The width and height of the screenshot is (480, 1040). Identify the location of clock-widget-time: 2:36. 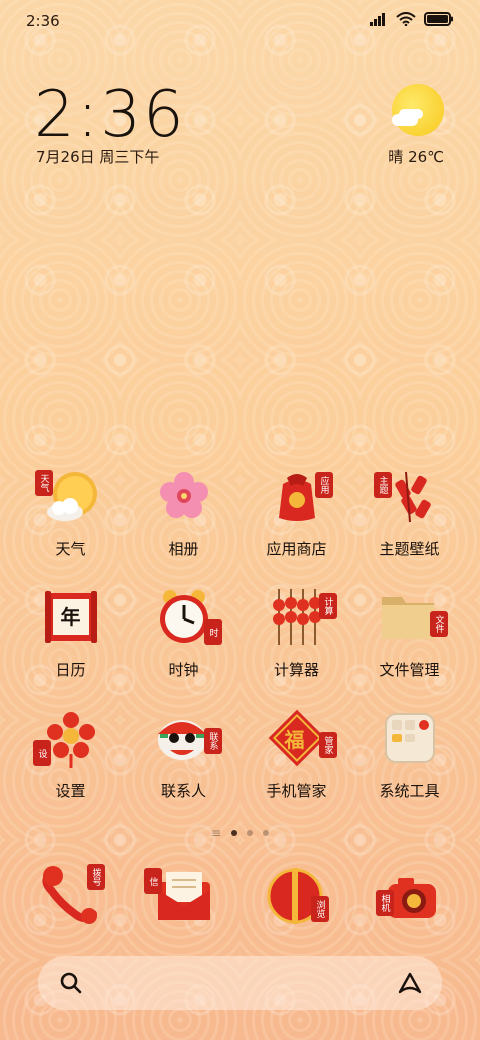
(110, 115).